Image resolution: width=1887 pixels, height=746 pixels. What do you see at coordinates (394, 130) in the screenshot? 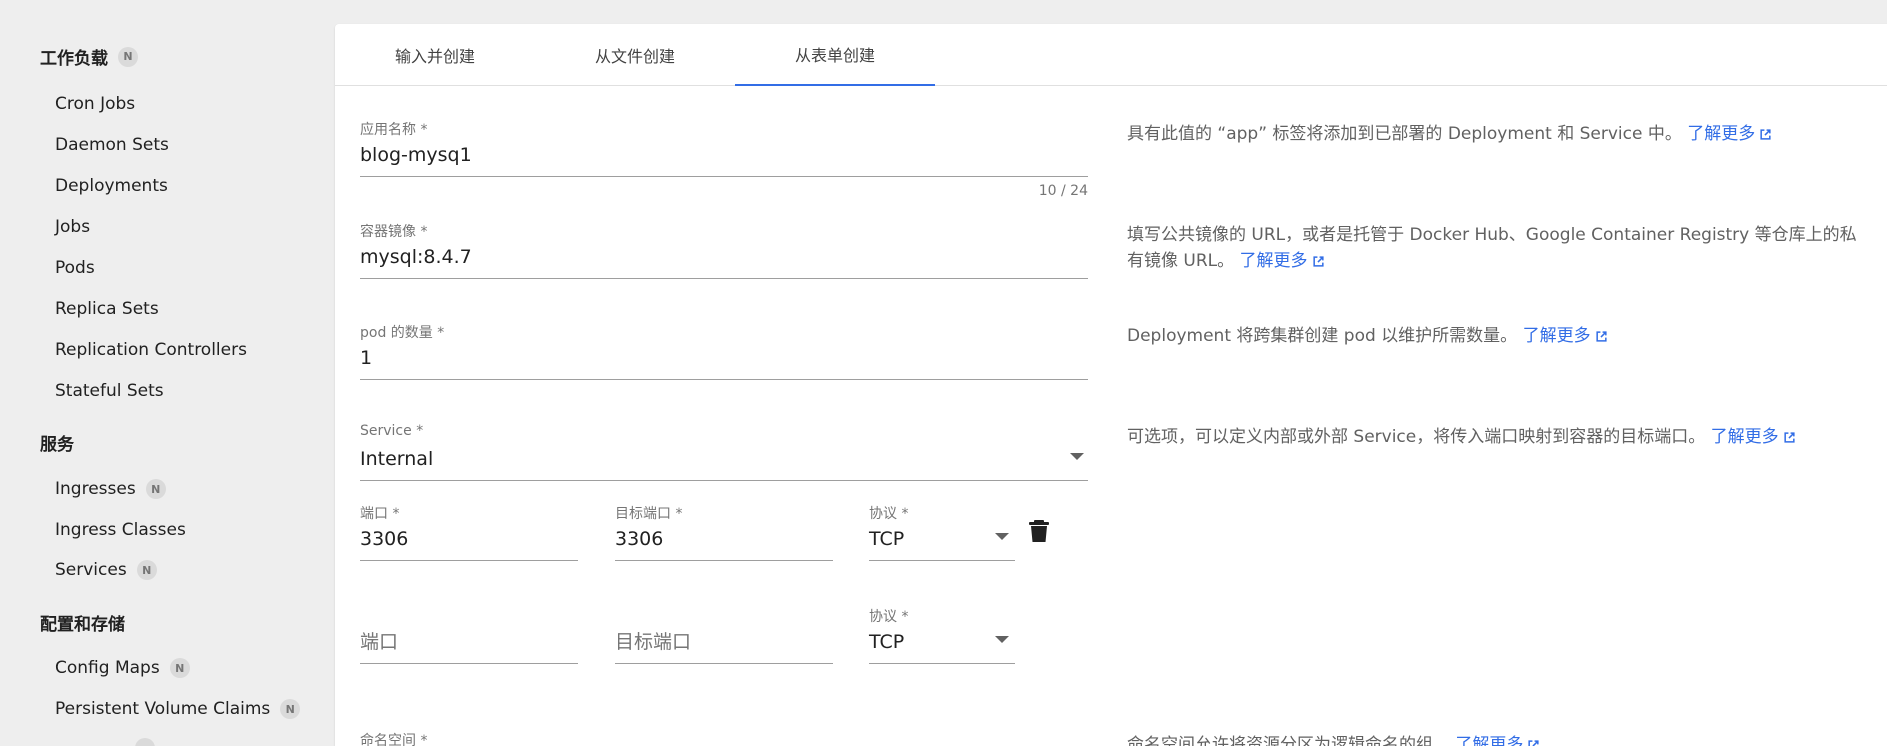
I see `app-name-label: 应用名称 *` at bounding box center [394, 130].